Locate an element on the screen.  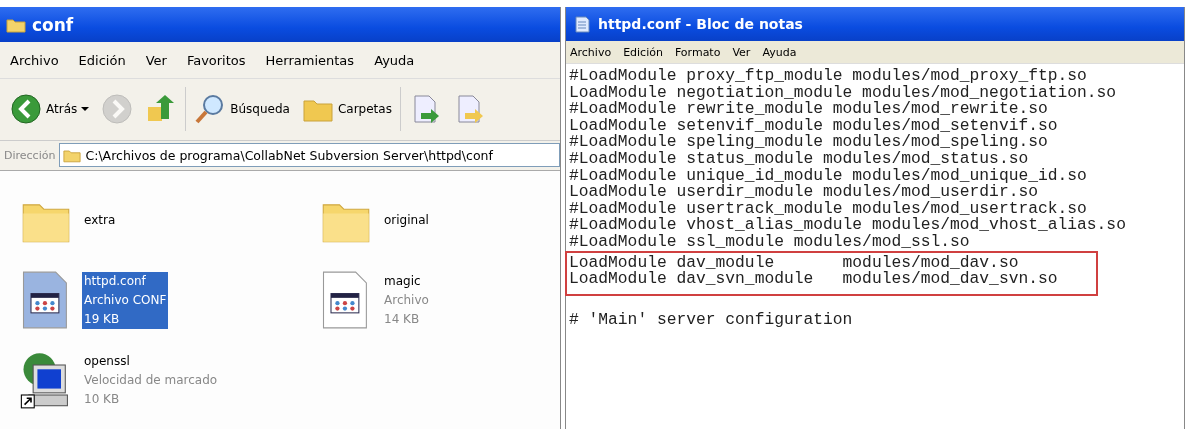
code-line: # 'Main' server configuration is located at coordinates (711, 320).